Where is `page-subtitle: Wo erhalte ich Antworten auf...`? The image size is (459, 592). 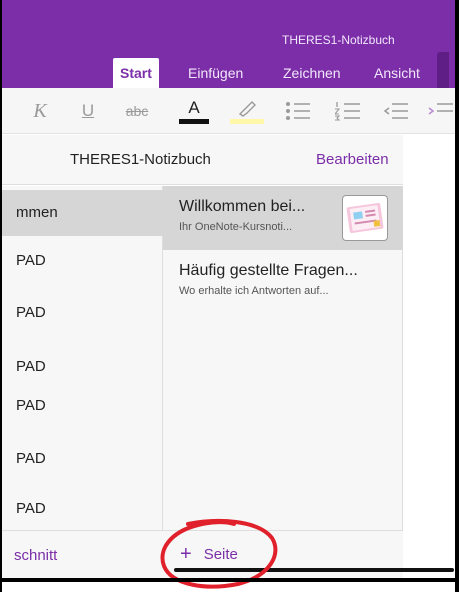
page-subtitle: Wo erhalte ich Antworten auf... is located at coordinates (254, 291).